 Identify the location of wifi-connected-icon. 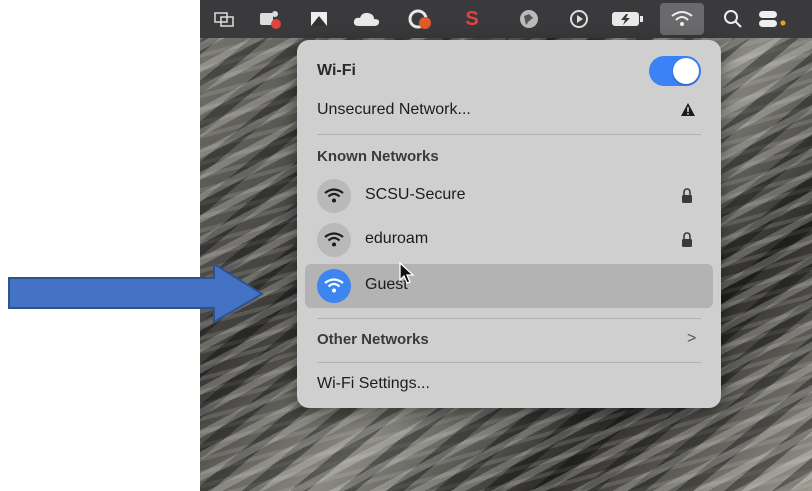
(334, 286).